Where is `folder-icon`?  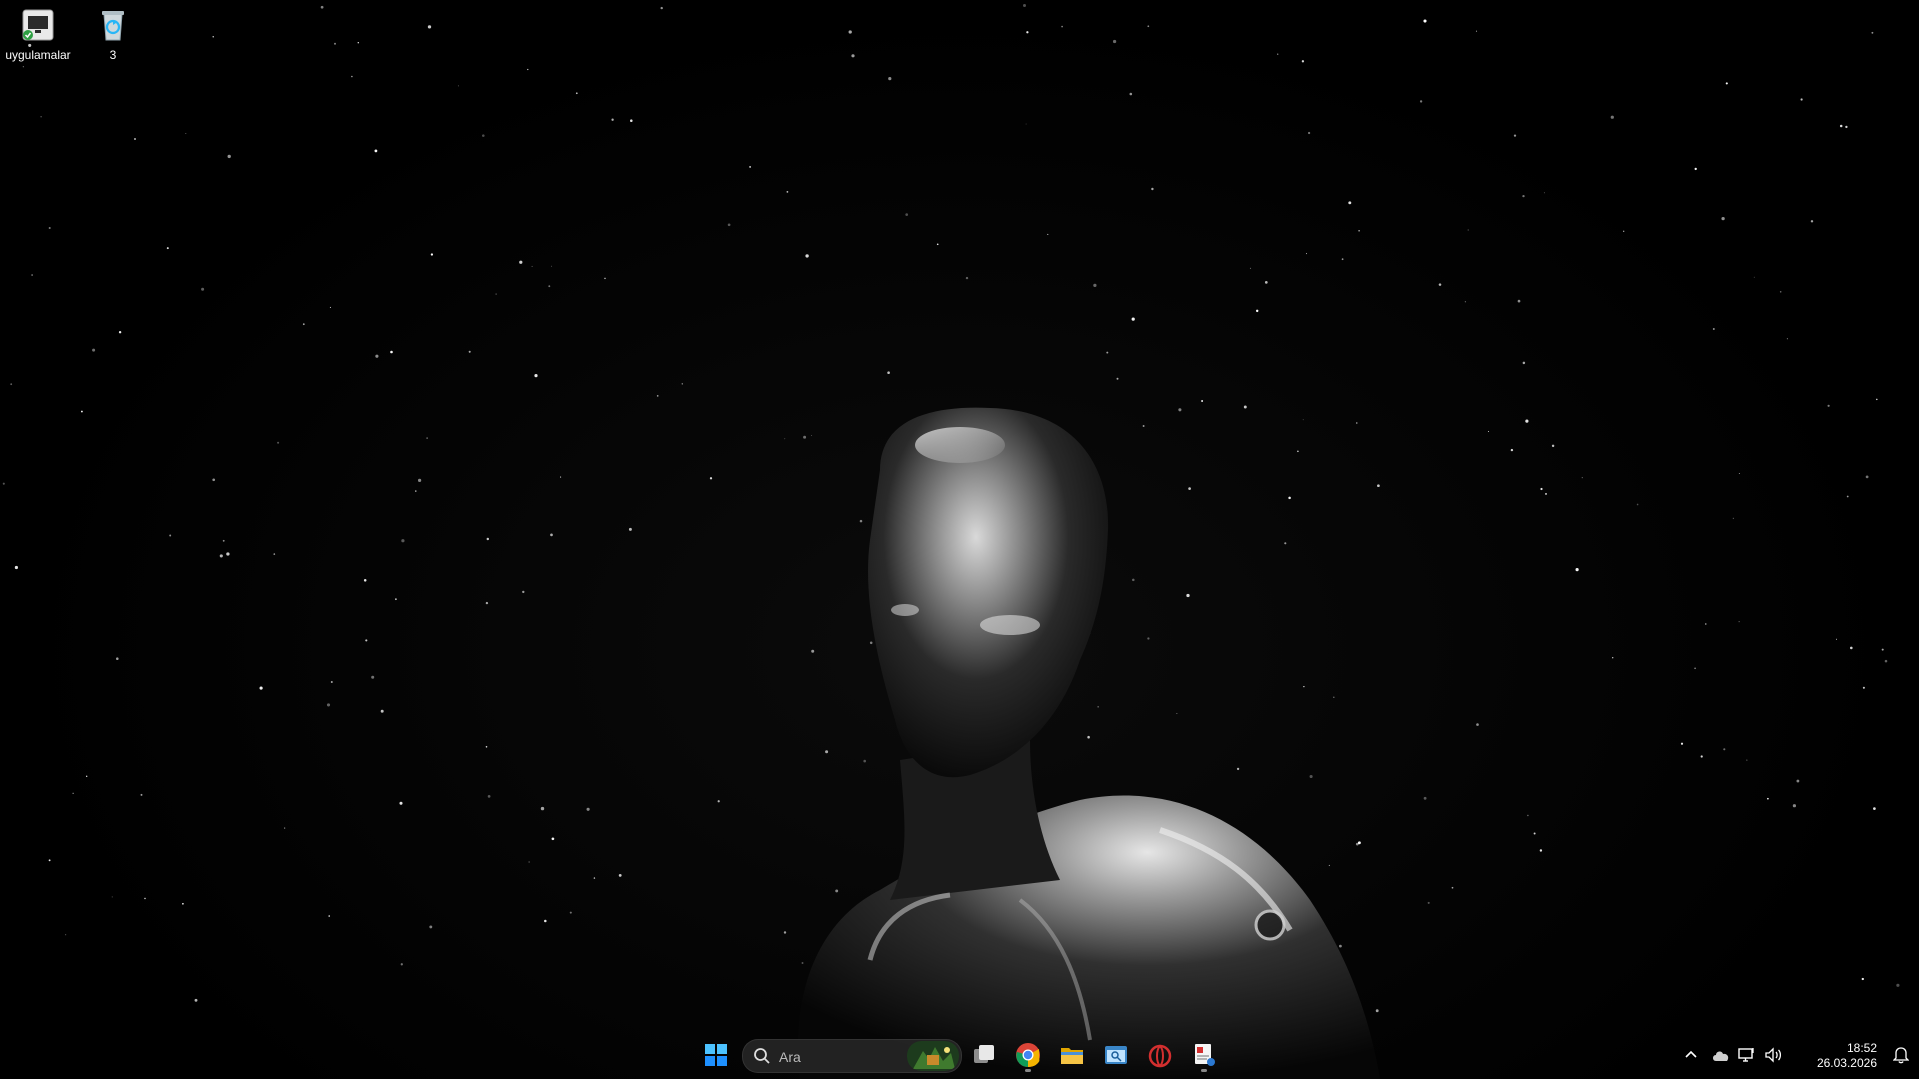
folder-icon is located at coordinates (1072, 1056).